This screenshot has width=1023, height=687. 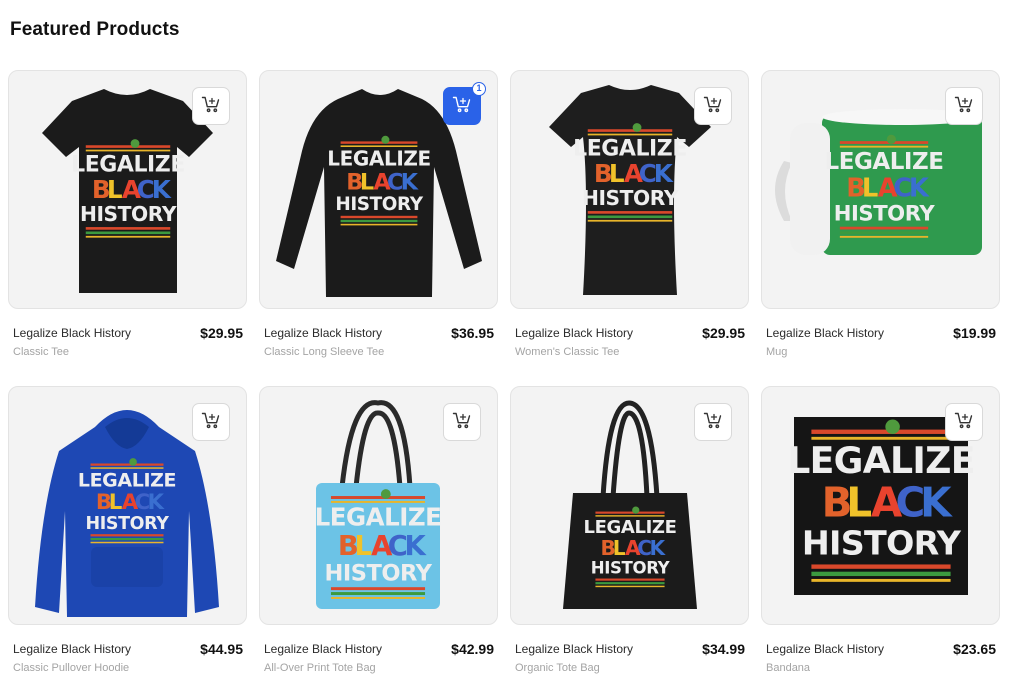 I want to click on product-type: Classic Long Sleeve Tee, so click(x=324, y=352).